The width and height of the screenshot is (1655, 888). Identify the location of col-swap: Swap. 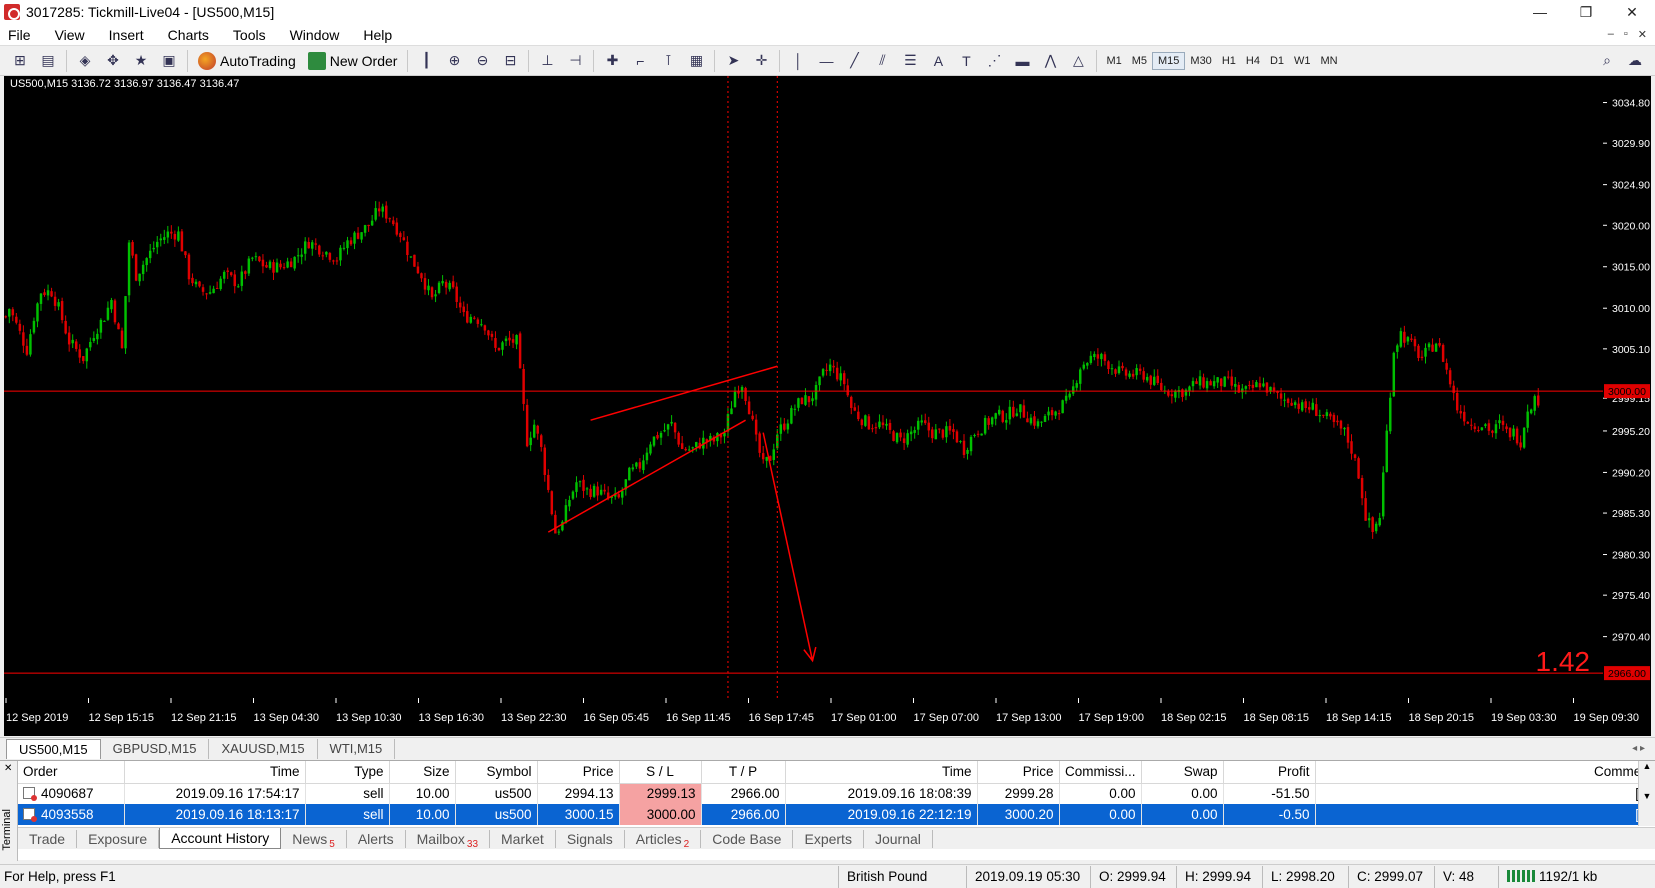
(1182, 772).